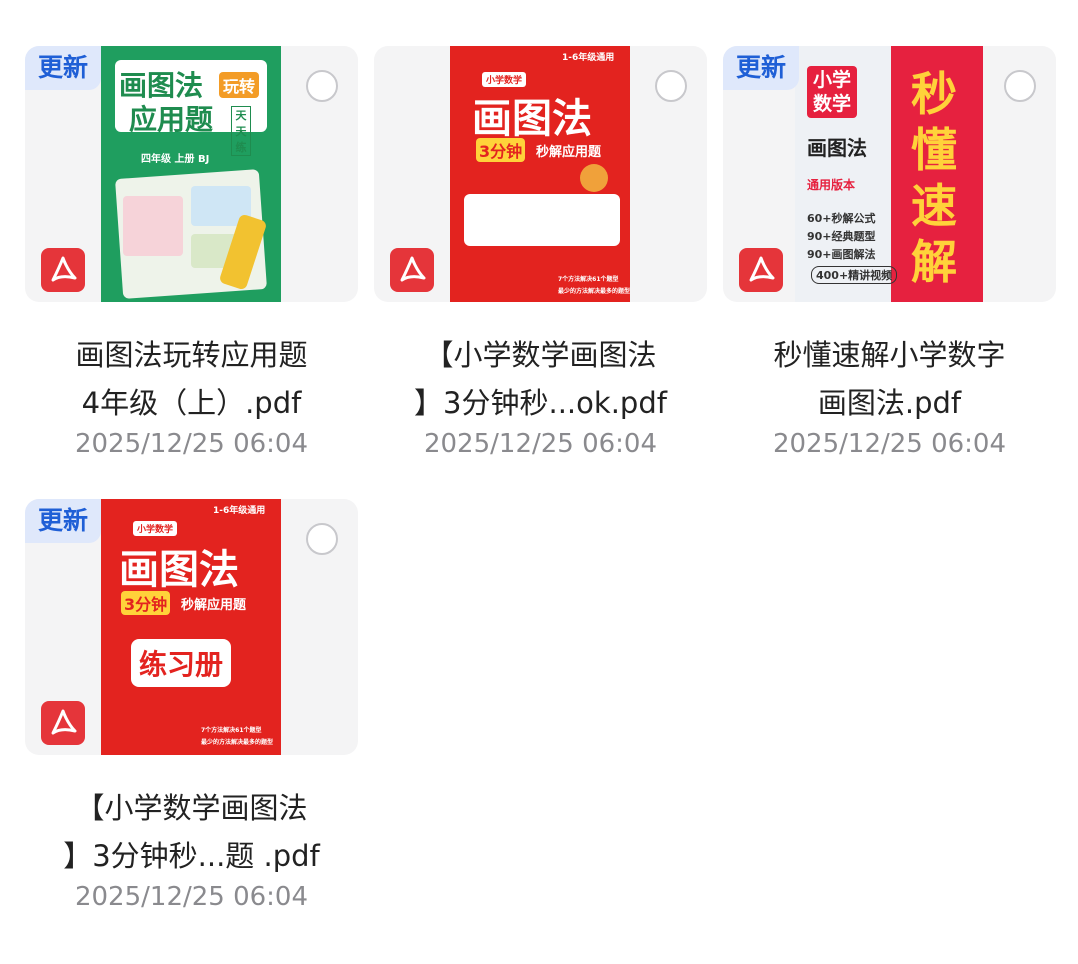 The width and height of the screenshot is (1078, 964). I want to click on file-name: 画图法玩转应用题 4年级（上）.pdf, so click(191, 379).